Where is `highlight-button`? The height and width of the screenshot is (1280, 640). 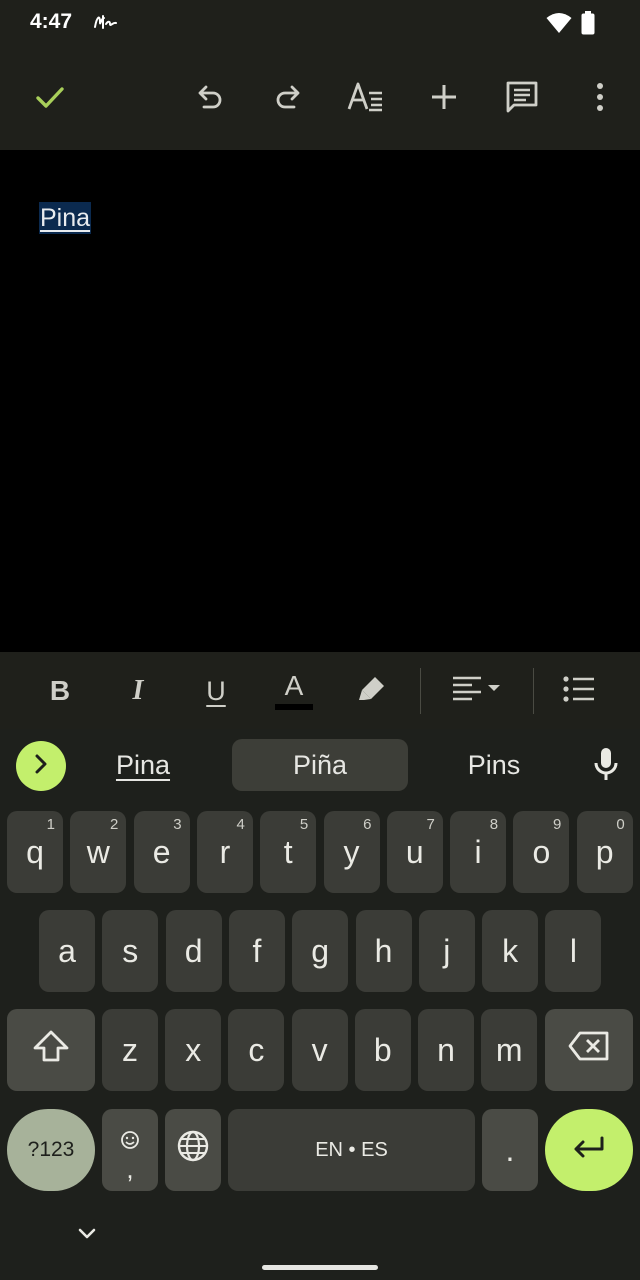 highlight-button is located at coordinates (372, 691).